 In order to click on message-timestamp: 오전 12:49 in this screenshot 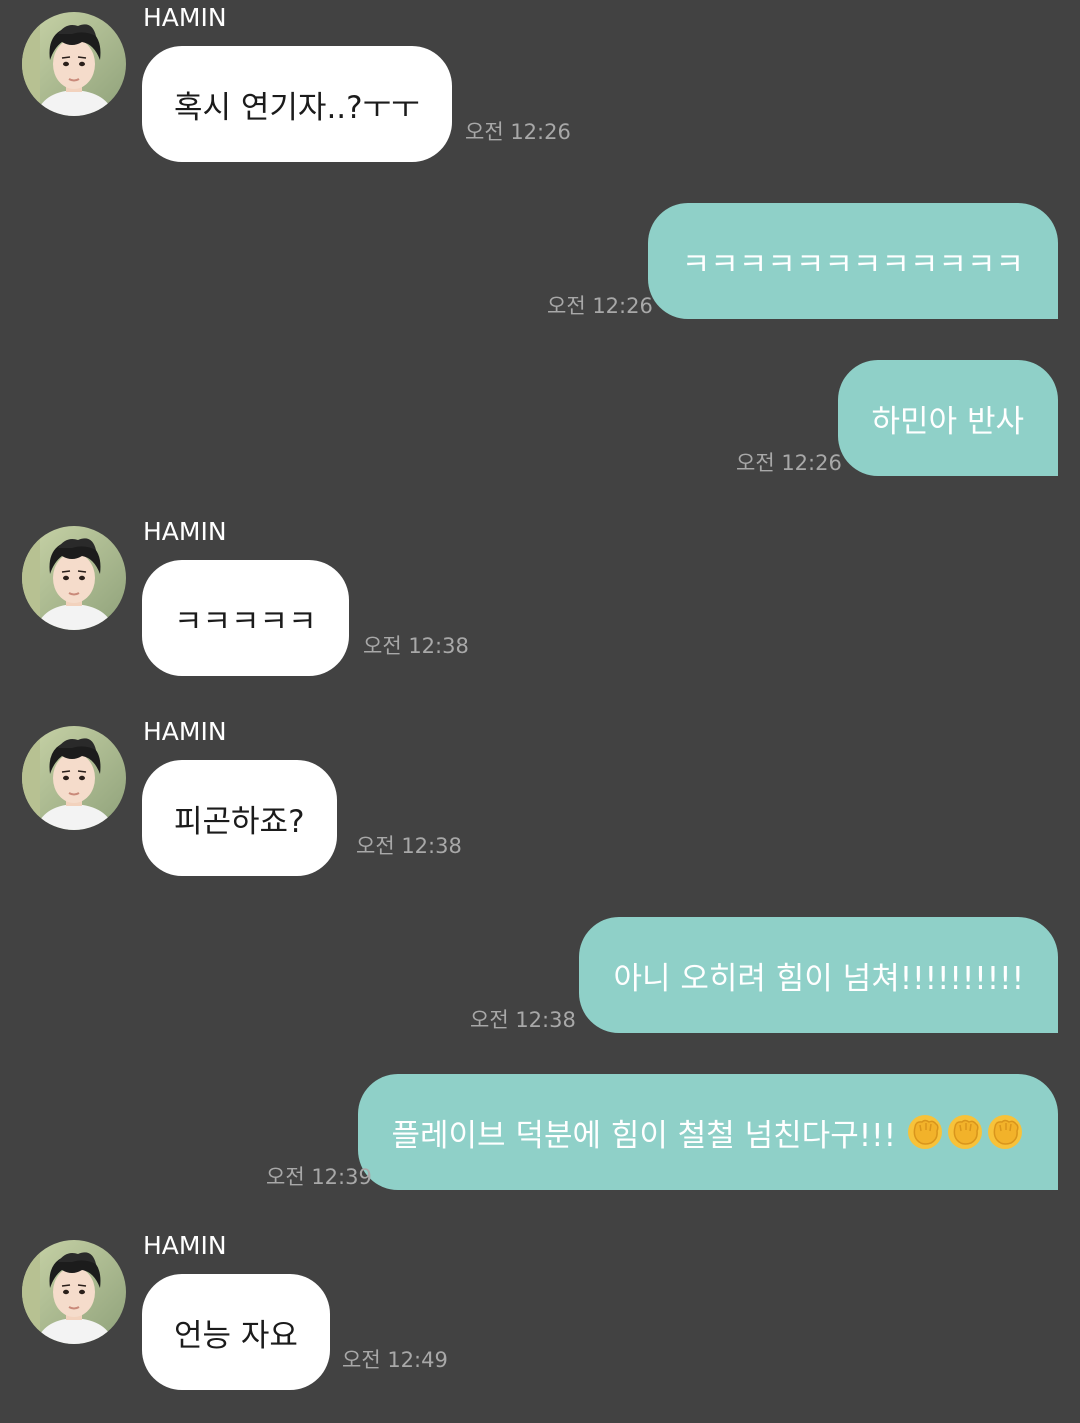, I will do `click(395, 1360)`.